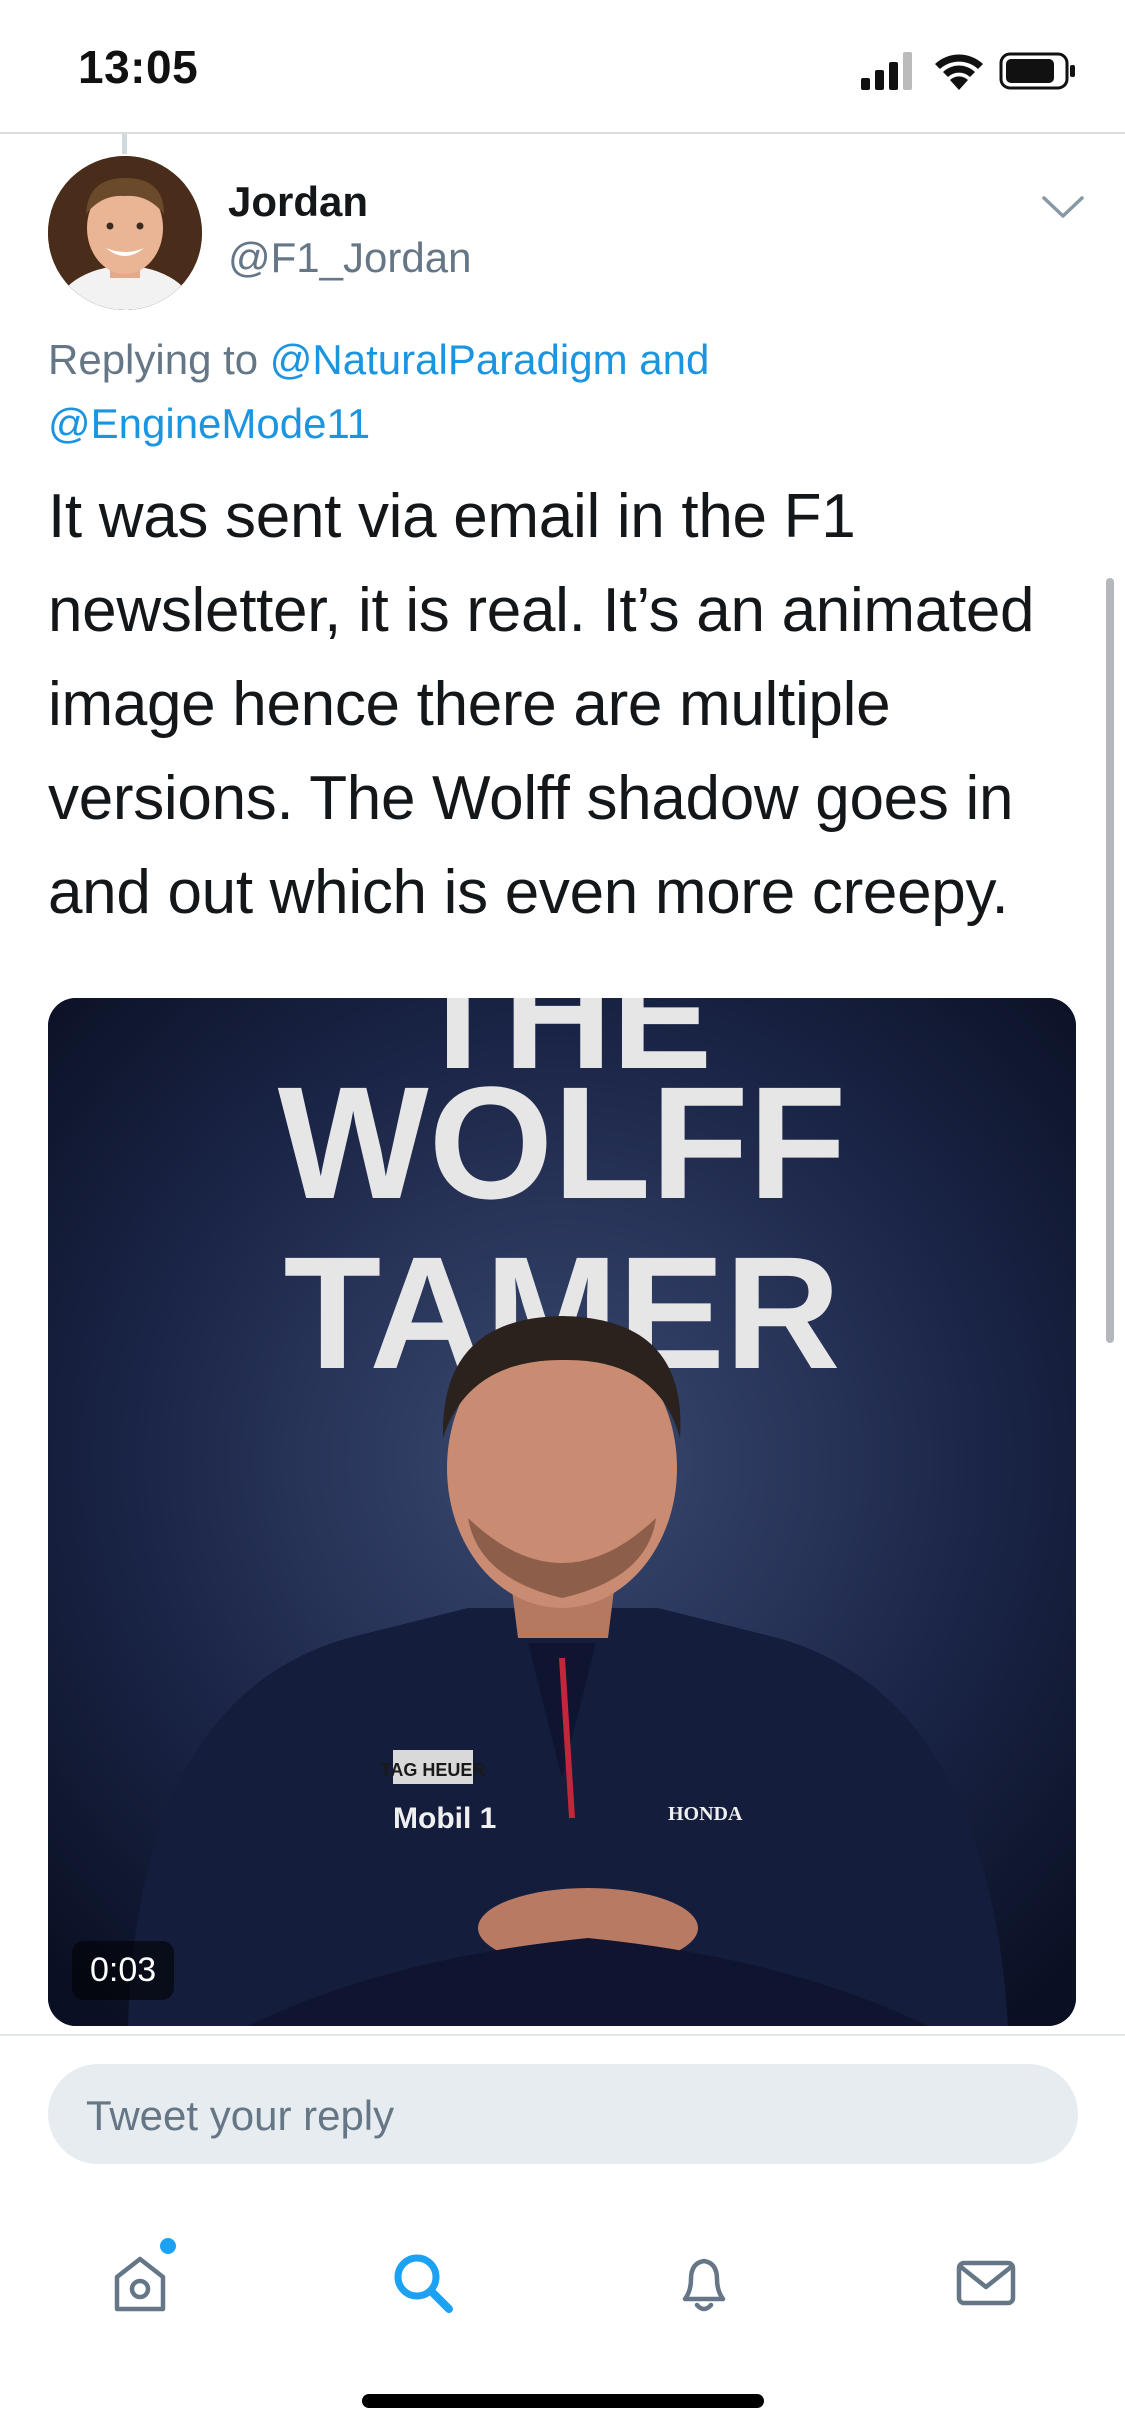 The height and width of the screenshot is (2436, 1125). What do you see at coordinates (562, 2320) in the screenshot?
I see `tab-bar` at bounding box center [562, 2320].